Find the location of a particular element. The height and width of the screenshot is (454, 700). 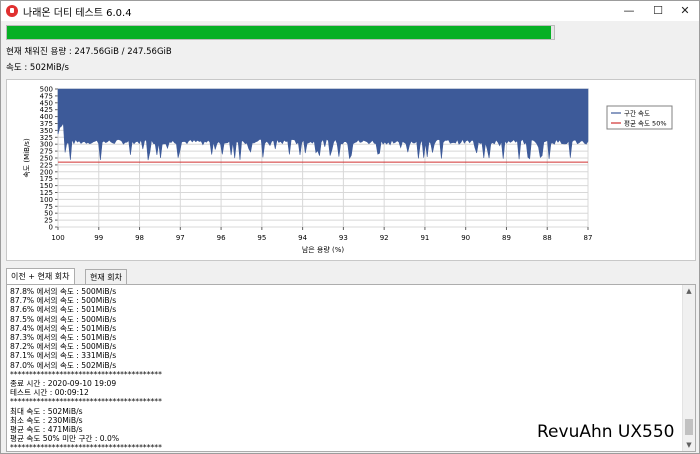

x-axis-label: 남은 용량 (%) is located at coordinates (323, 249).